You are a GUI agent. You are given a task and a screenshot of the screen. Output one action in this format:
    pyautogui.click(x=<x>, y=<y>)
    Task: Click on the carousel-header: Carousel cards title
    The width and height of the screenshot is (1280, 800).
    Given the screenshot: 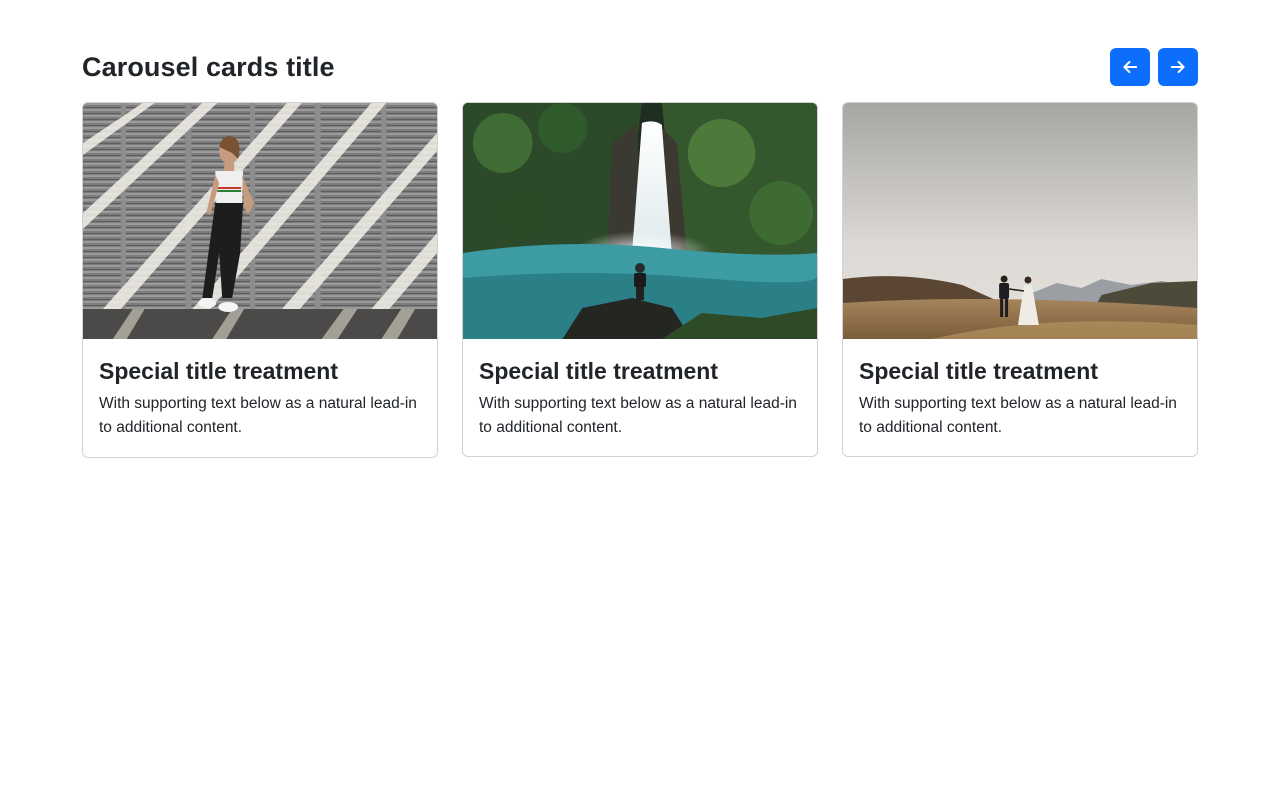 What is the action you would take?
    pyautogui.click(x=640, y=67)
    